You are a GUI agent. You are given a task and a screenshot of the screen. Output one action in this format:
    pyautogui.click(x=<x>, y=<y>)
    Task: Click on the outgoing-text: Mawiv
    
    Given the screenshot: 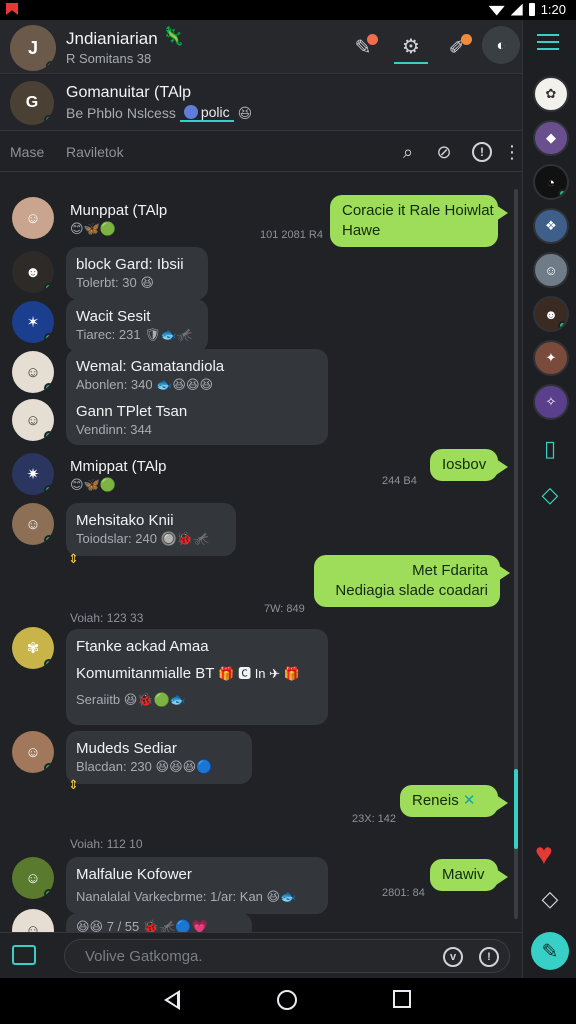 What is the action you would take?
    pyautogui.click(x=463, y=874)
    